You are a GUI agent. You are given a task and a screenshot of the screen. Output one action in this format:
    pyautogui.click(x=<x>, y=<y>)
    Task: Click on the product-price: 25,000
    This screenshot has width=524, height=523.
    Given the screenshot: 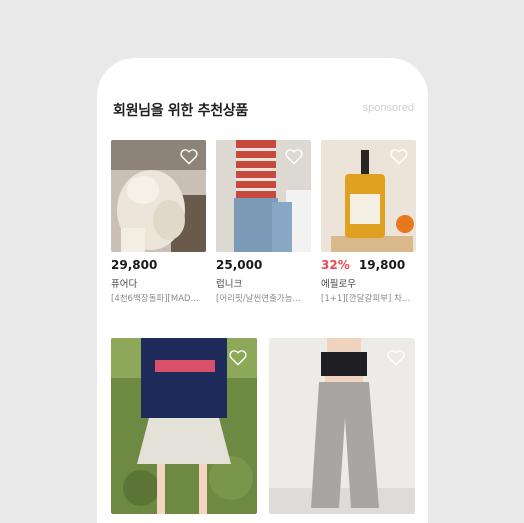 What is the action you would take?
    pyautogui.click(x=239, y=265)
    